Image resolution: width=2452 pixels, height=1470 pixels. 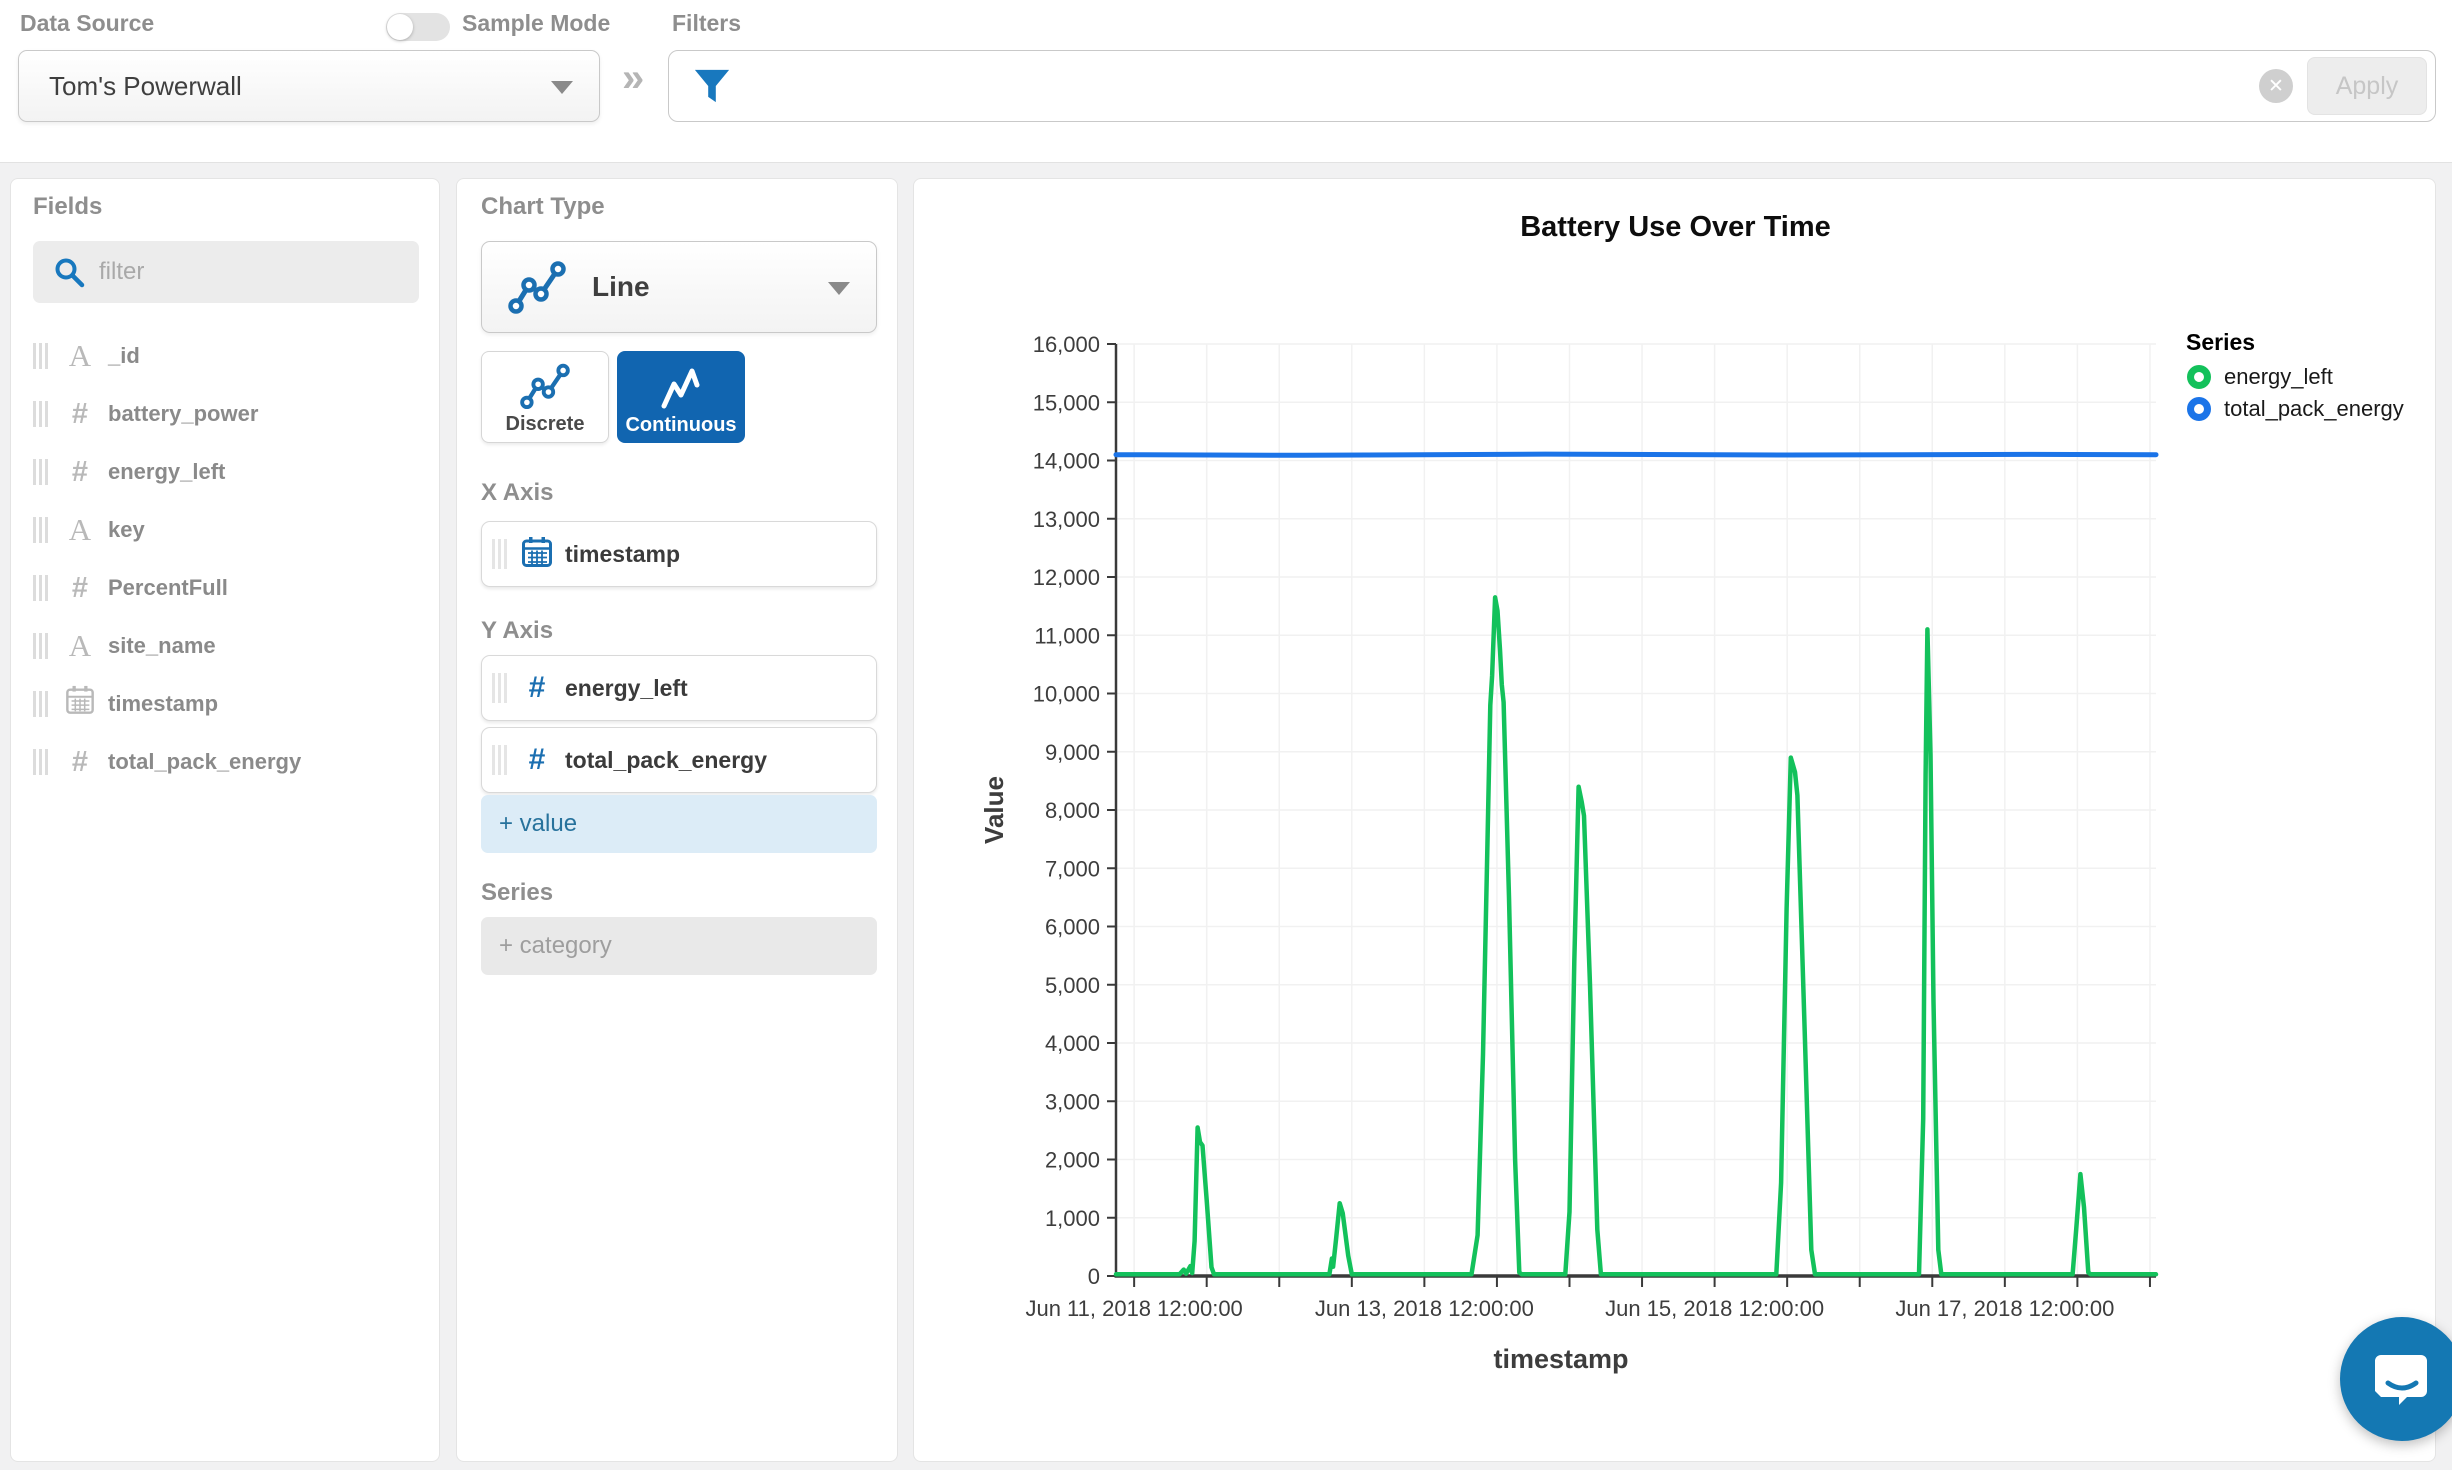 What do you see at coordinates (400, 27) in the screenshot?
I see `toggle-knob` at bounding box center [400, 27].